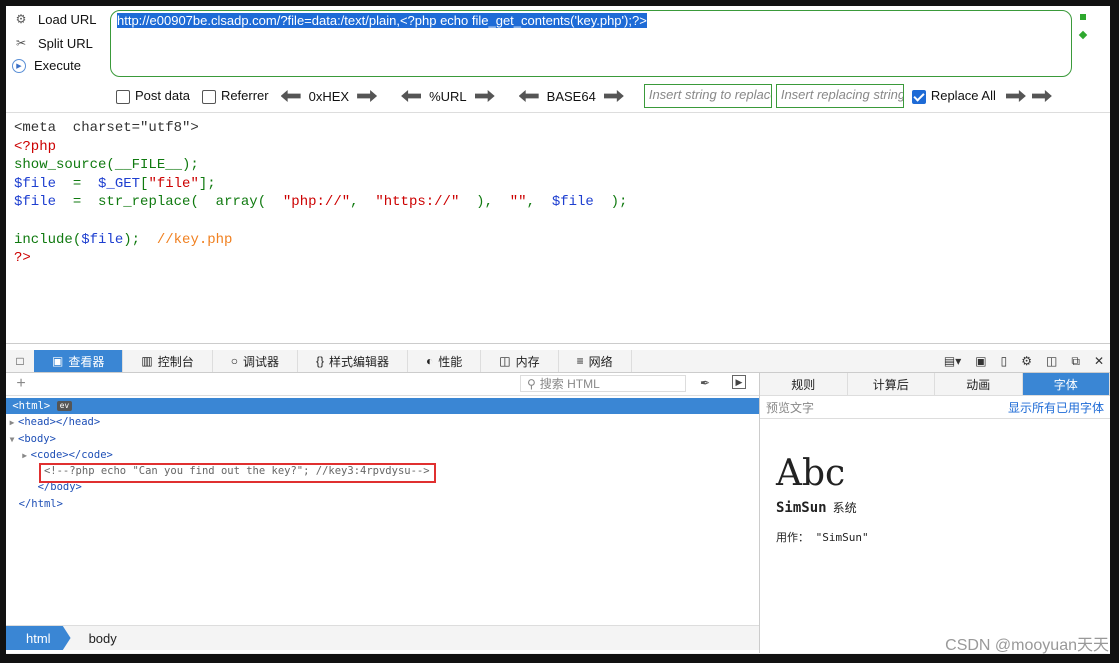  What do you see at coordinates (237, 473) in the screenshot?
I see `highlight-box` at bounding box center [237, 473].